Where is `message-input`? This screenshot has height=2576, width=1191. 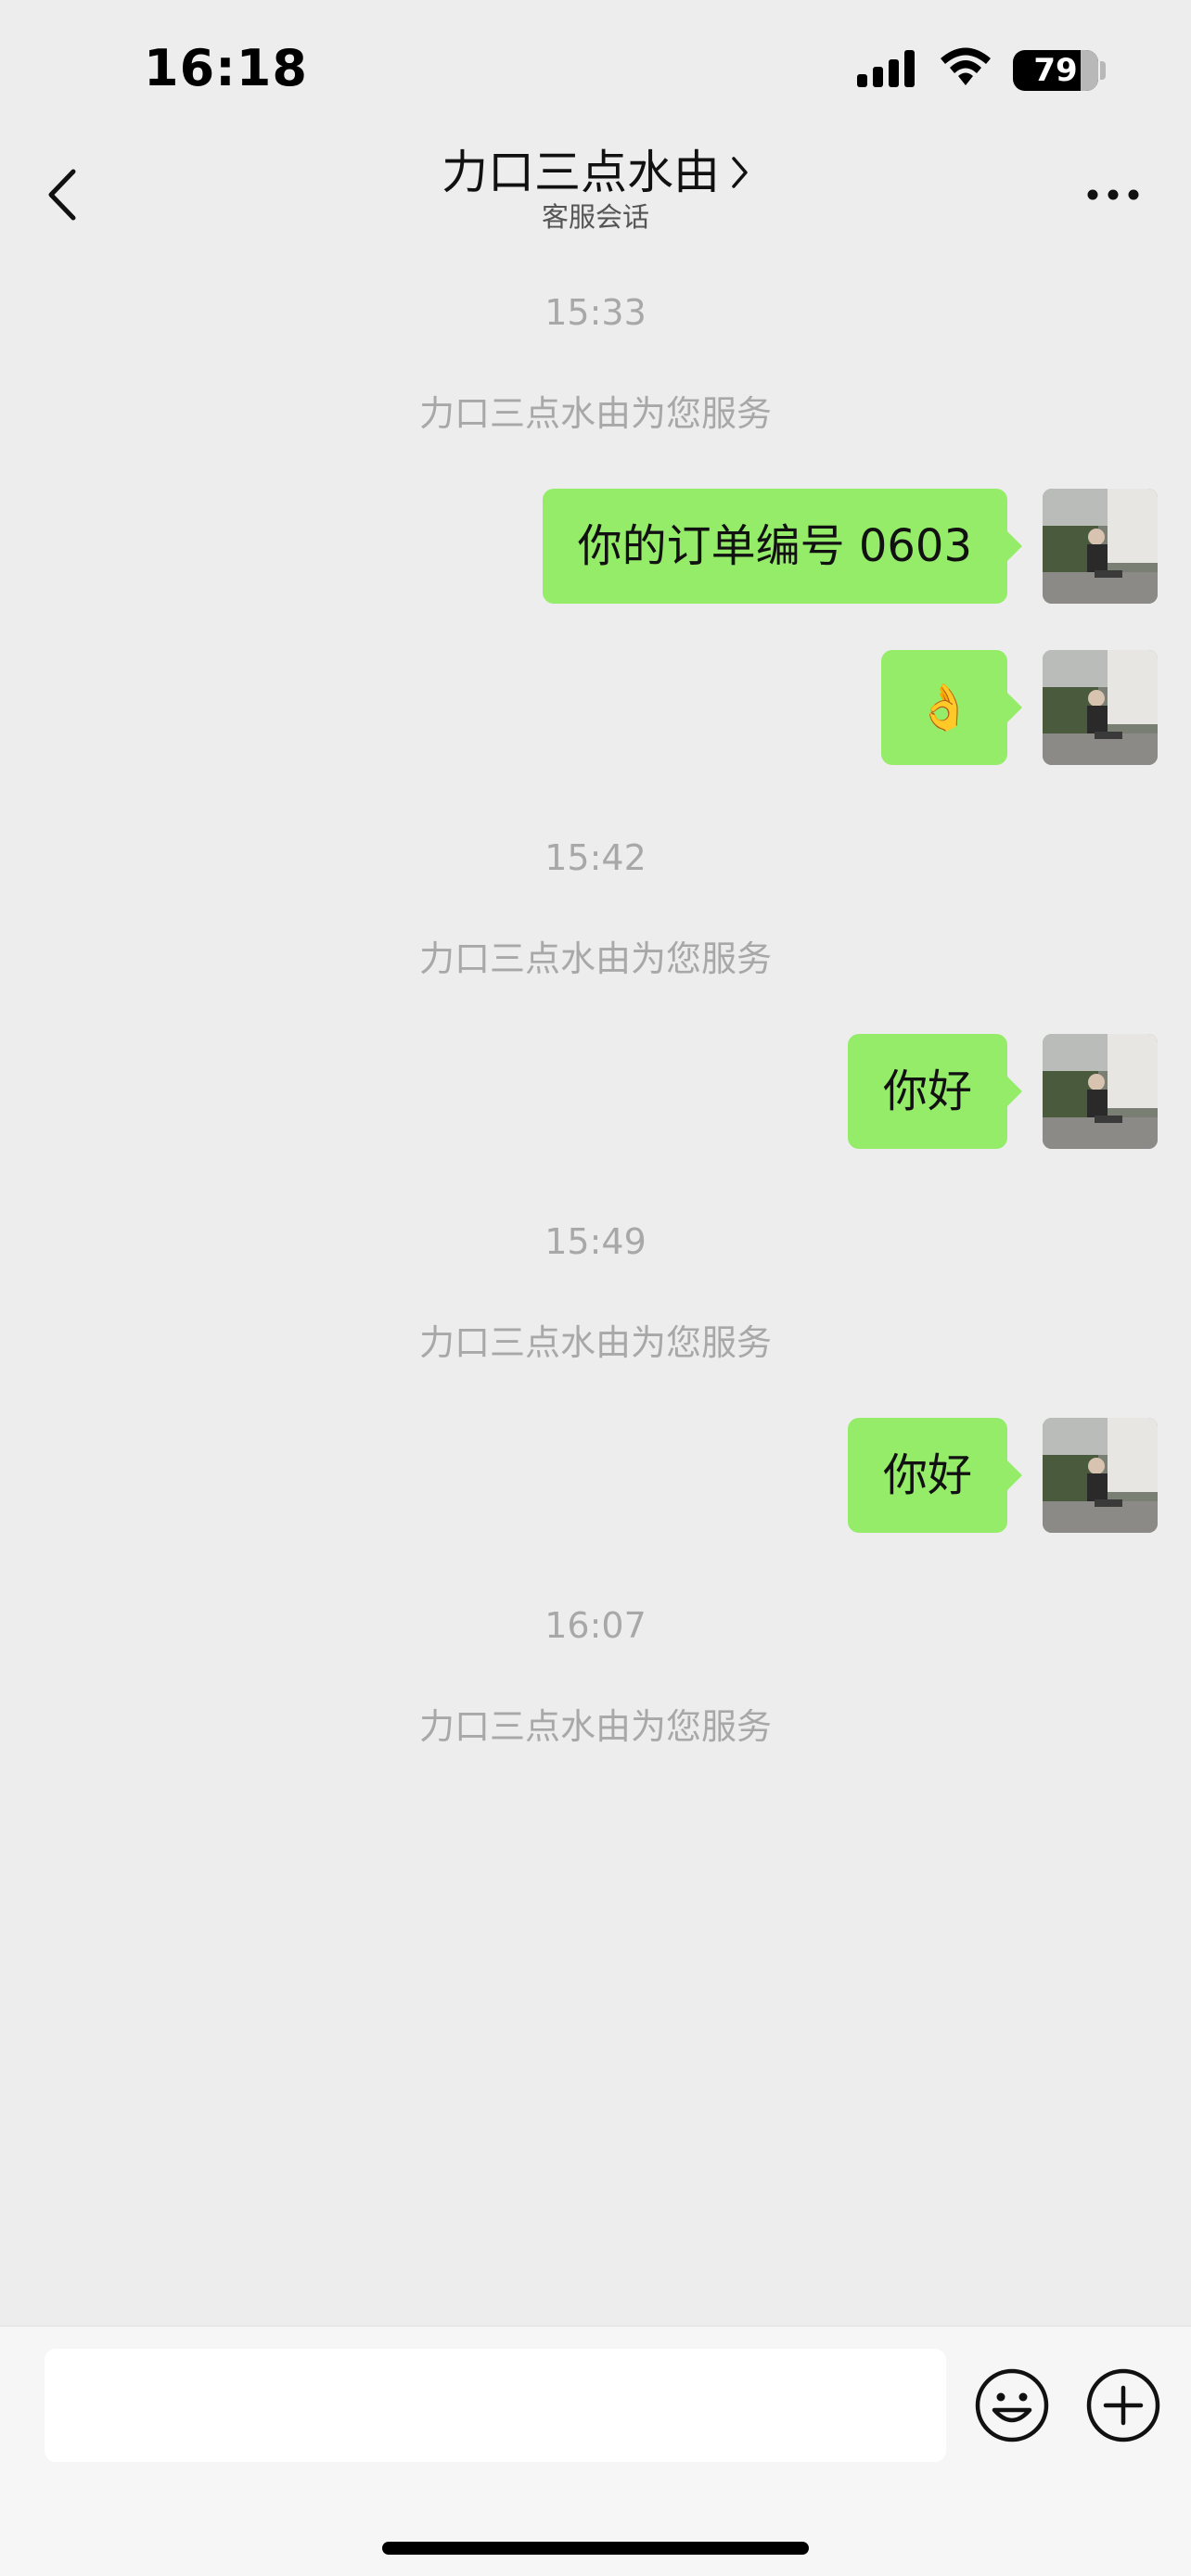
message-input is located at coordinates (495, 2406).